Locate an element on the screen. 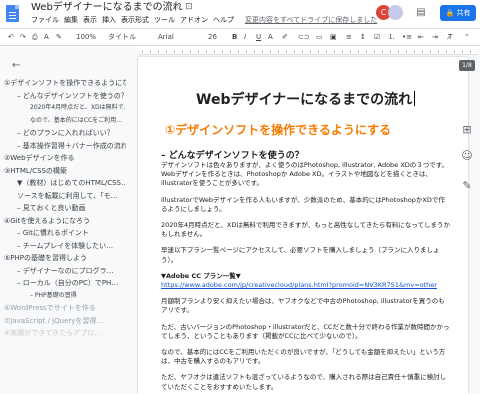 The width and height of the screenshot is (480, 394). menu-file: ファイル is located at coordinates (45, 20).